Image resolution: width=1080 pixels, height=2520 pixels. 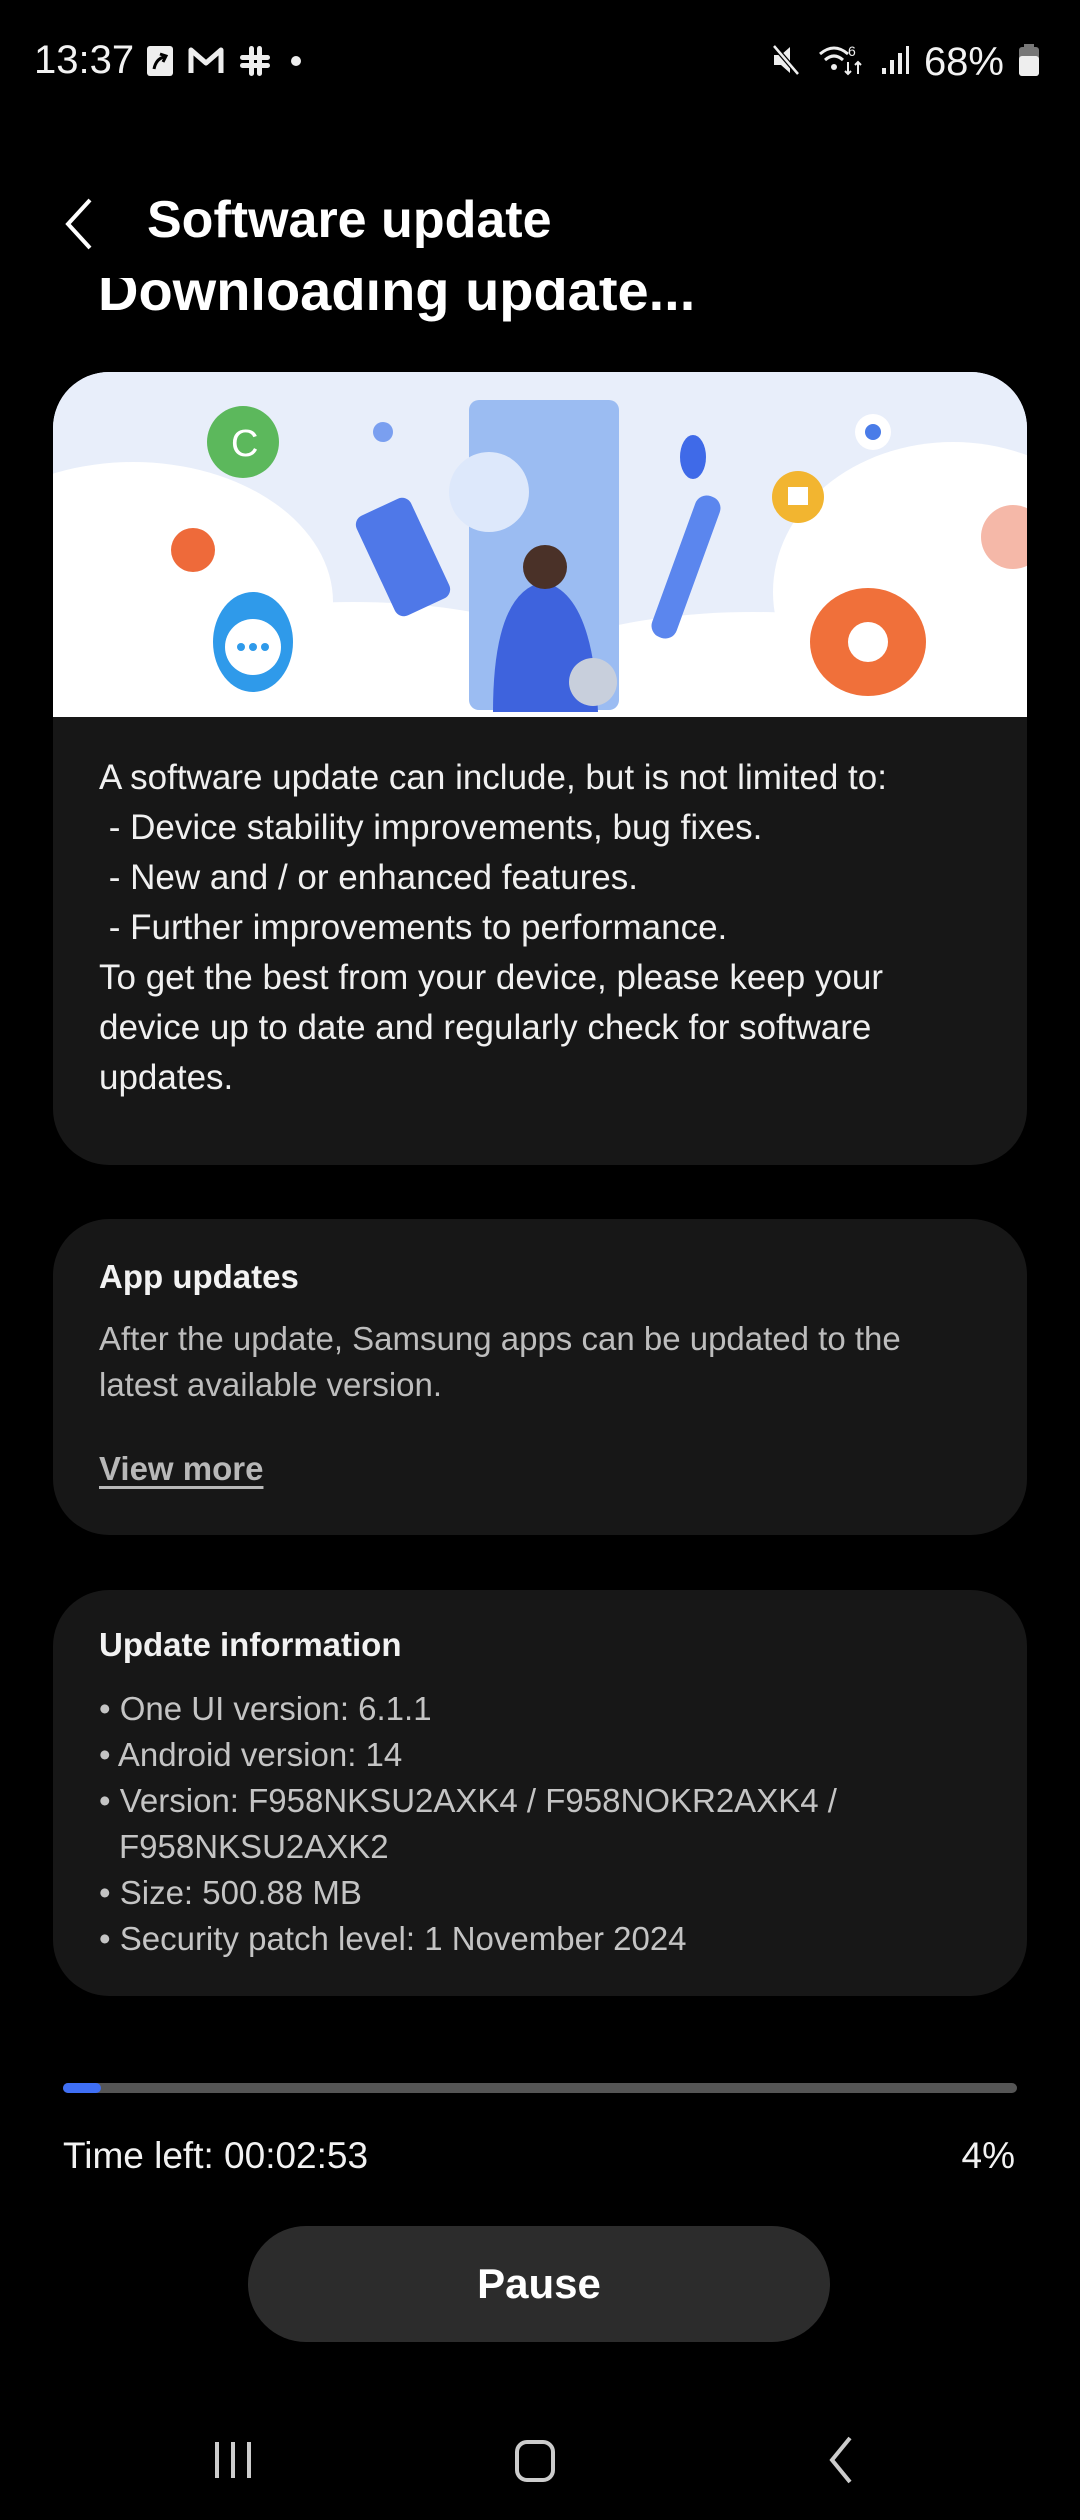 I want to click on app-updates-title: App updates, so click(x=199, y=1276).